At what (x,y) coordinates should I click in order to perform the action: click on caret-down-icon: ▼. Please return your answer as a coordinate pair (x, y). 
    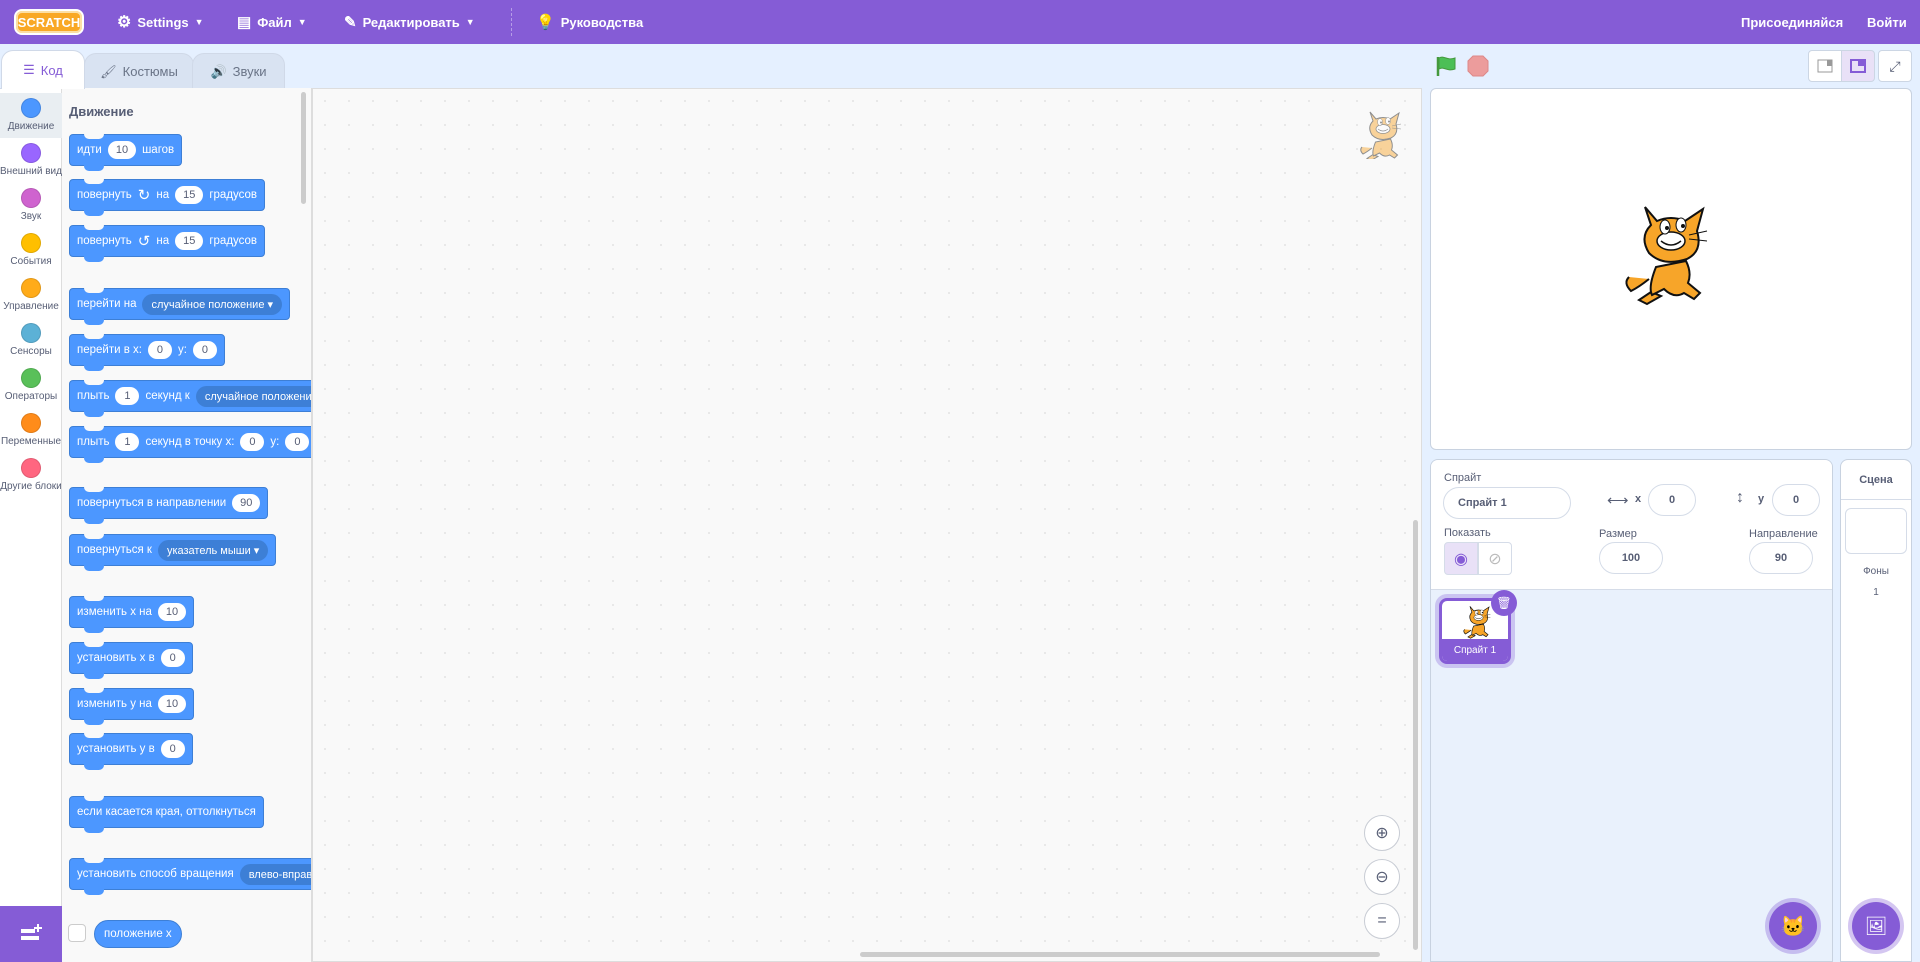
    Looking at the image, I should click on (302, 22).